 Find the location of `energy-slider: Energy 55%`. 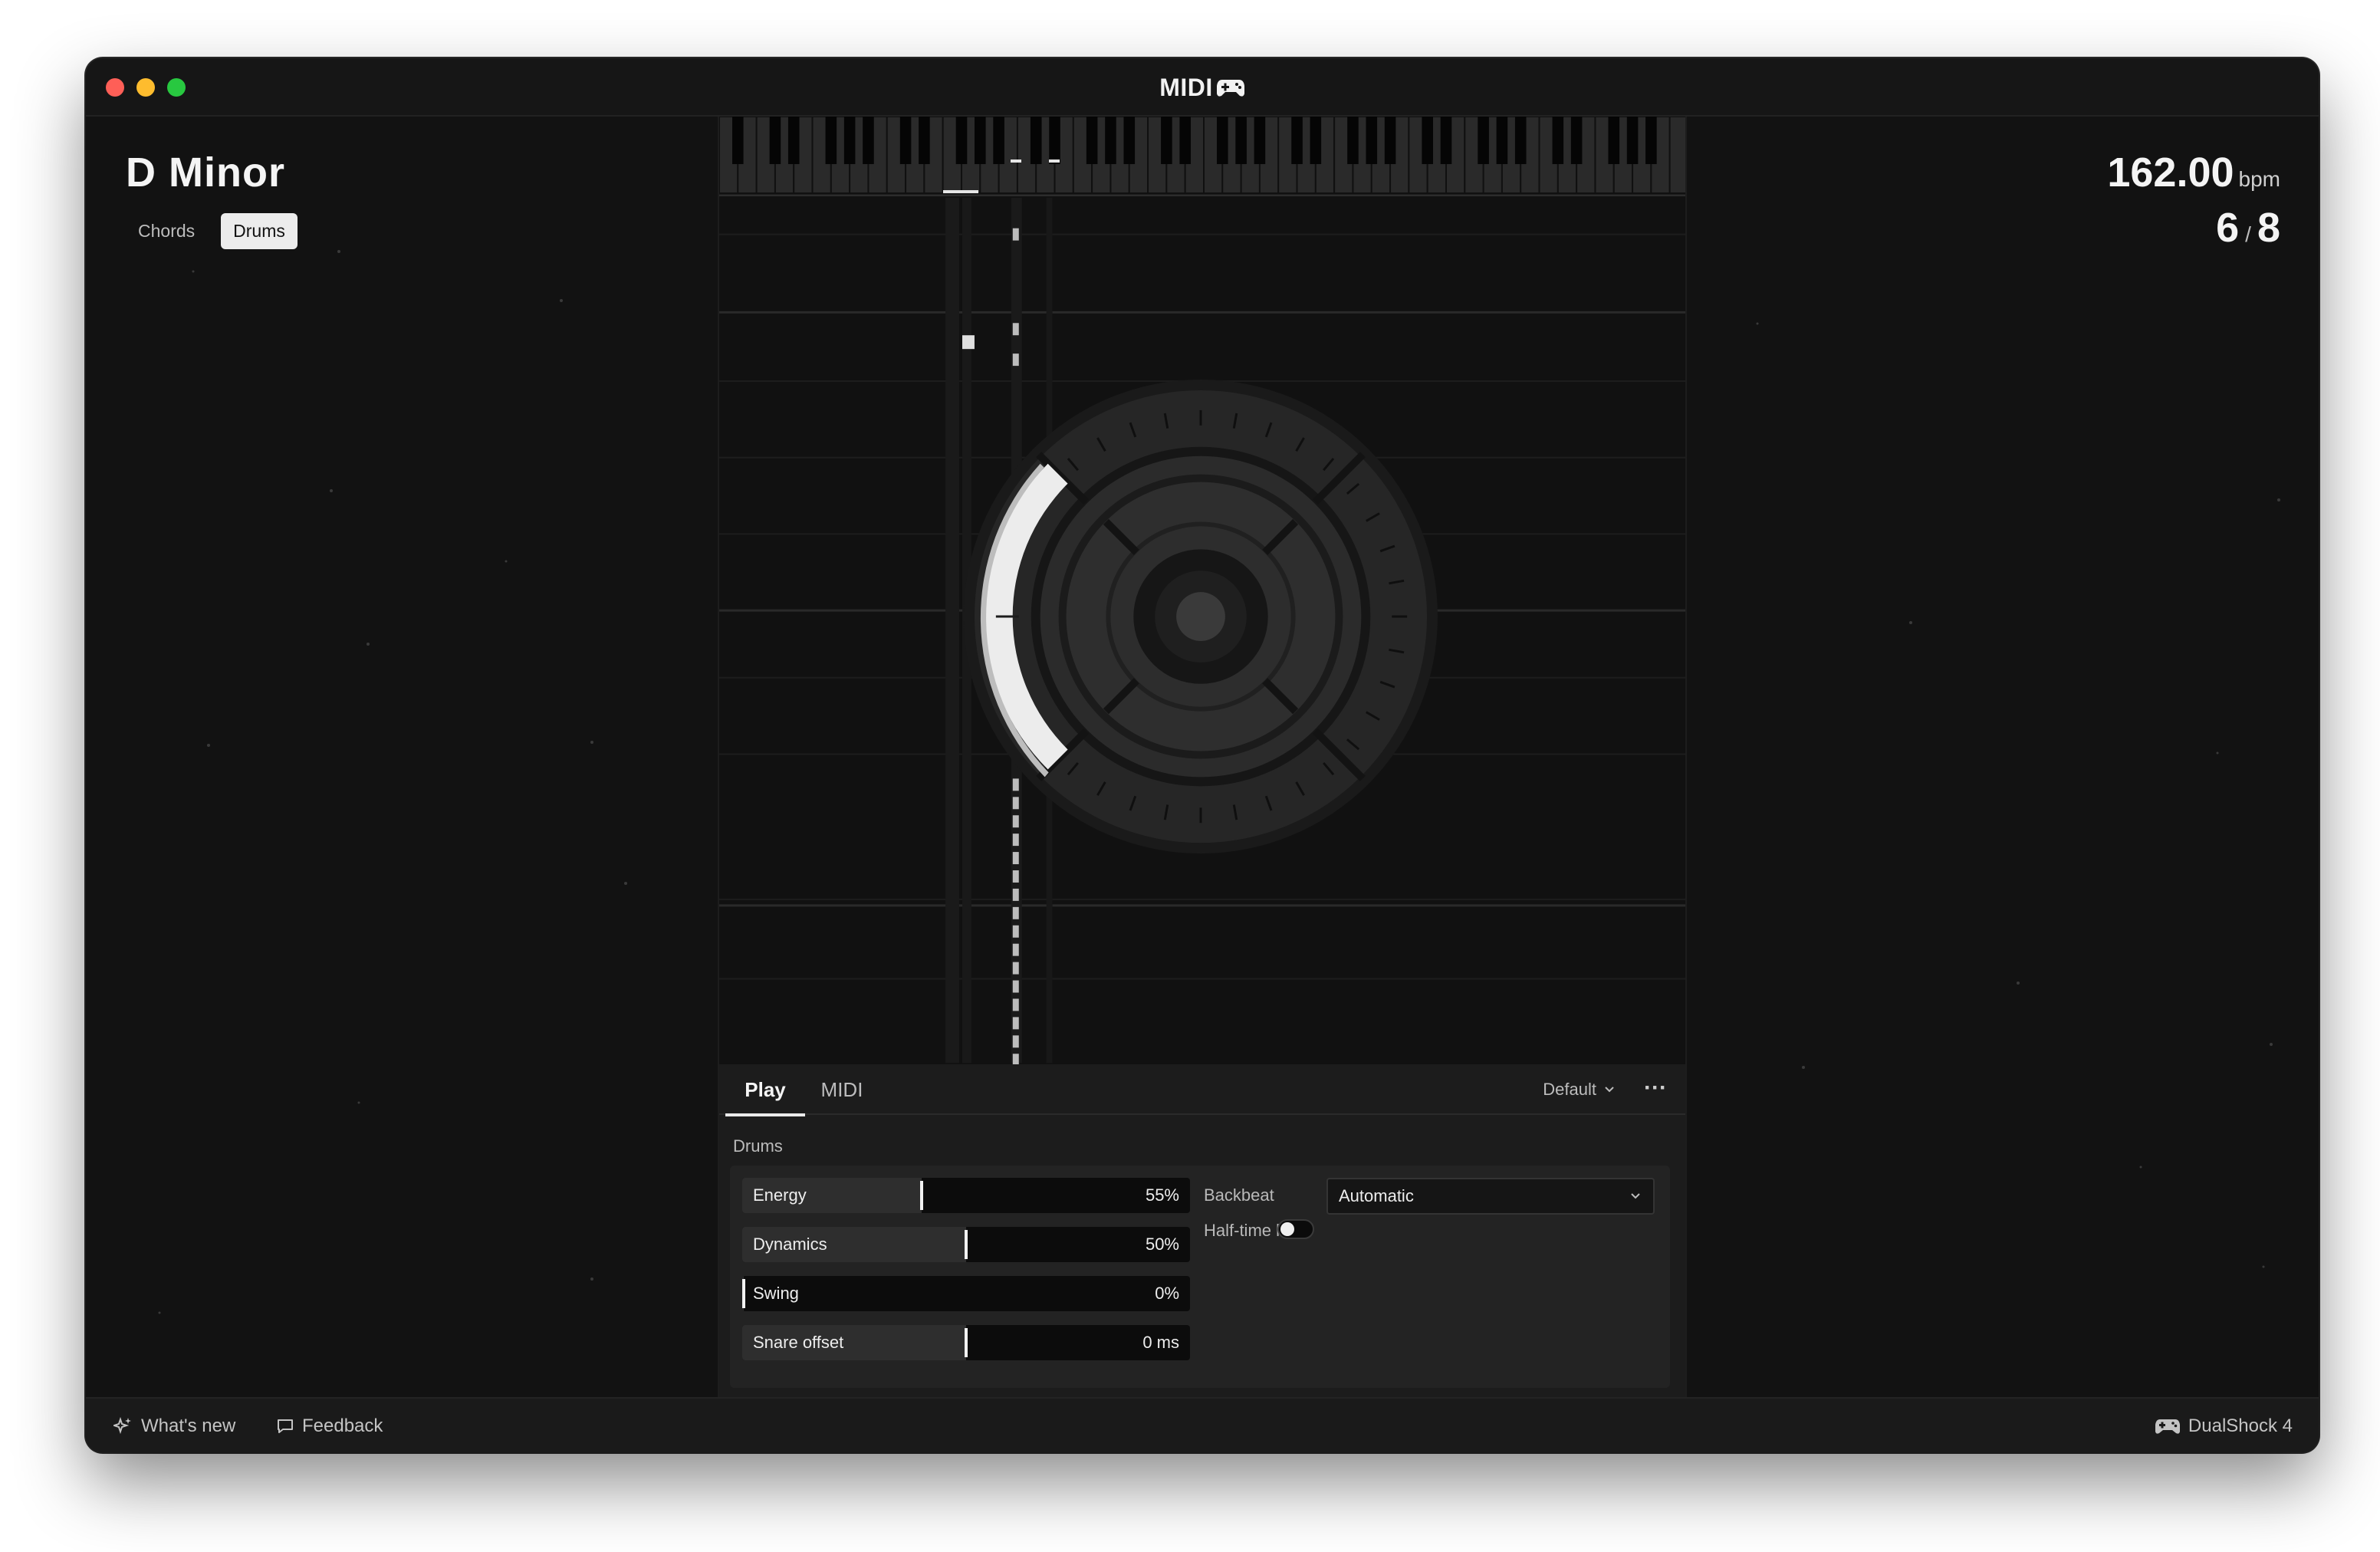

energy-slider: Energy 55% is located at coordinates (966, 1195).